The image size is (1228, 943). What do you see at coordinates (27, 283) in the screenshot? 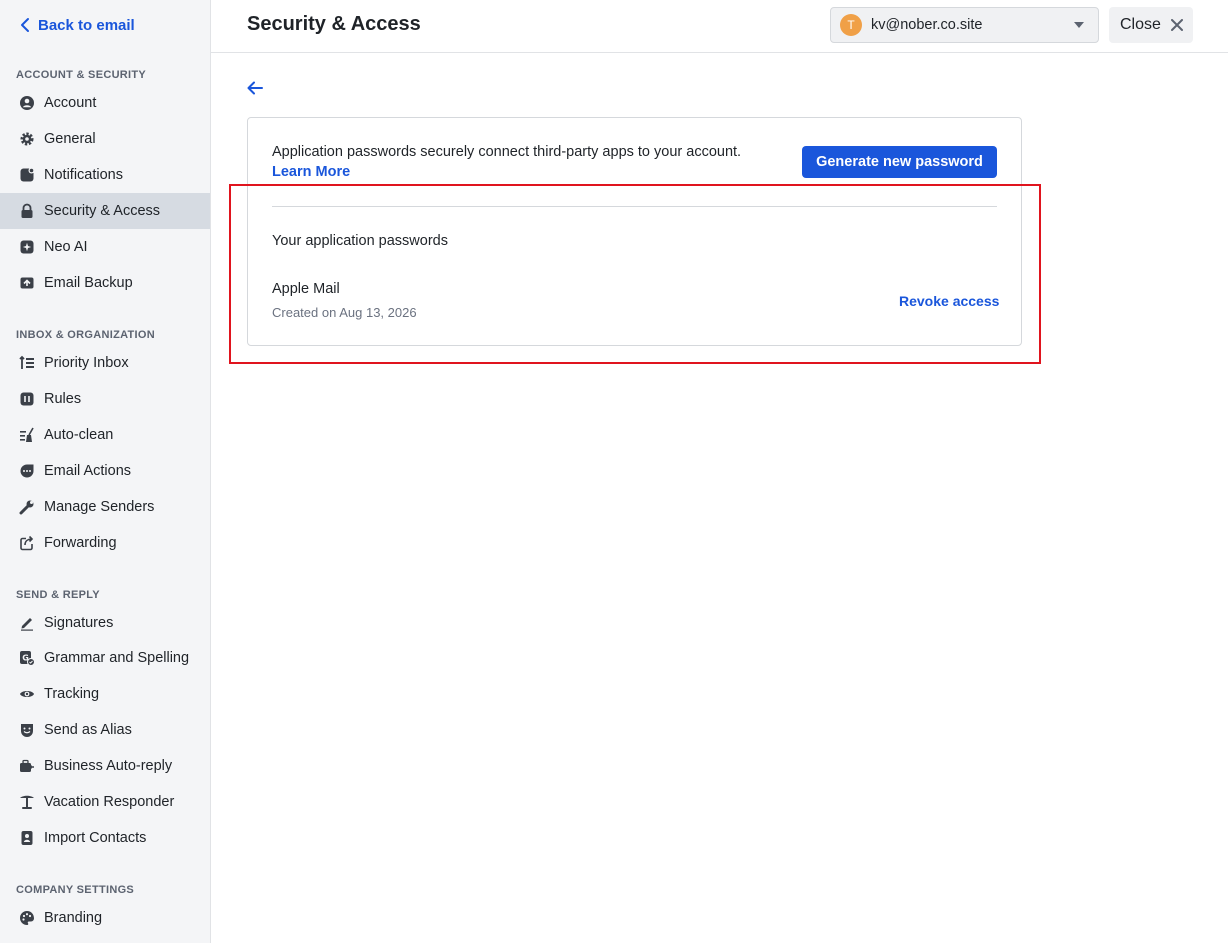
I see `backup-icon` at bounding box center [27, 283].